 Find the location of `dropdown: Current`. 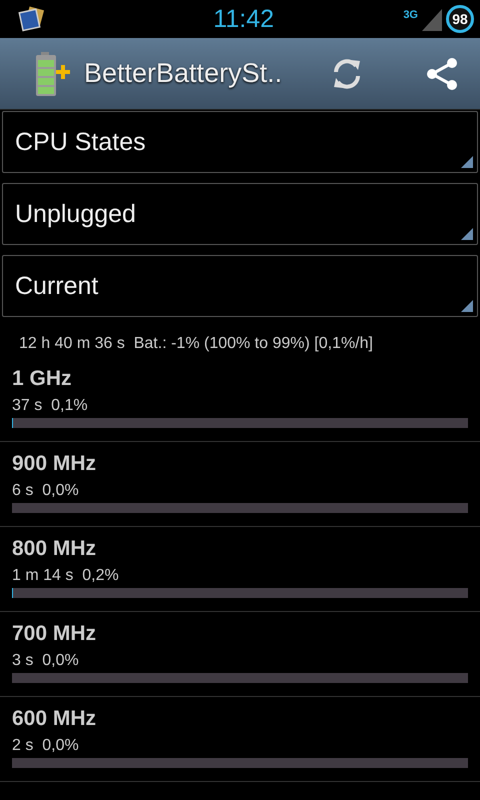

dropdown: Current is located at coordinates (240, 286).